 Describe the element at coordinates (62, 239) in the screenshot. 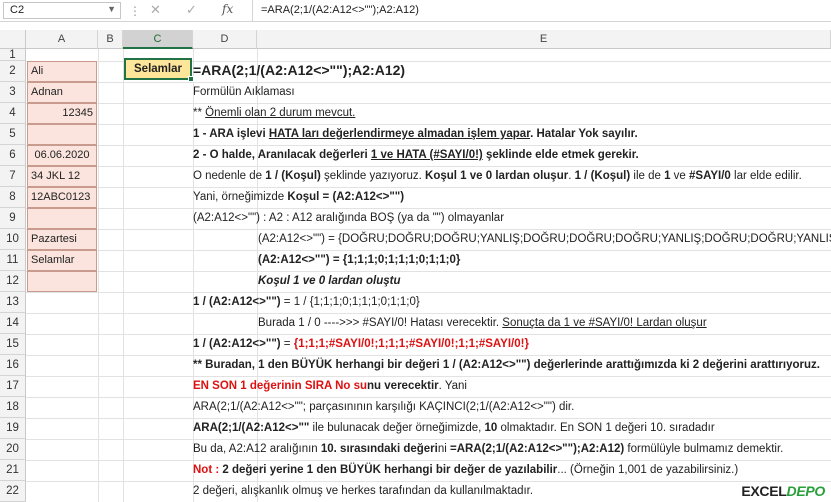

I see `cell-a10: Pazartesi` at that location.